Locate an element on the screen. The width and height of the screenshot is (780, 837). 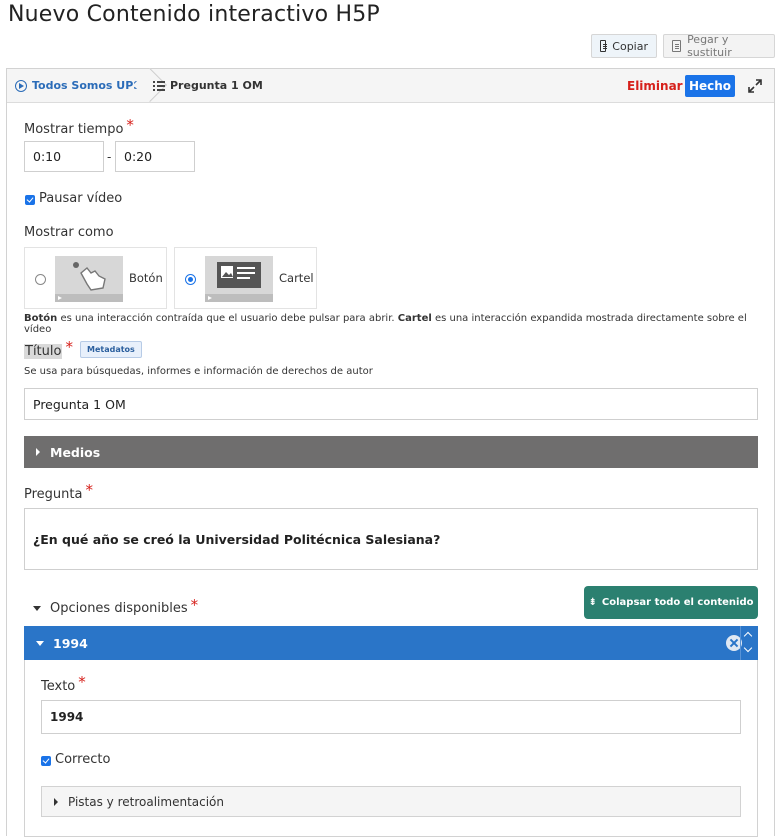
media-section-toggle: Medios is located at coordinates (391, 452).